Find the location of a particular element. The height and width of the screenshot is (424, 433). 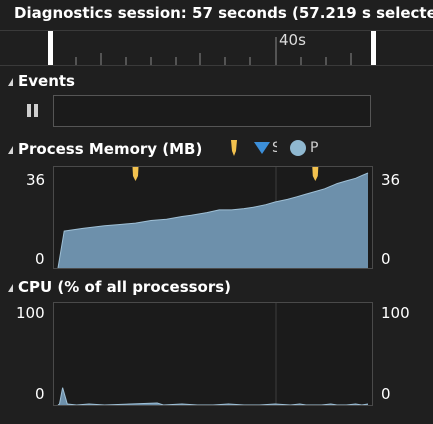

cpu-header-label: CPU (% of all processors) is located at coordinates (125, 287).